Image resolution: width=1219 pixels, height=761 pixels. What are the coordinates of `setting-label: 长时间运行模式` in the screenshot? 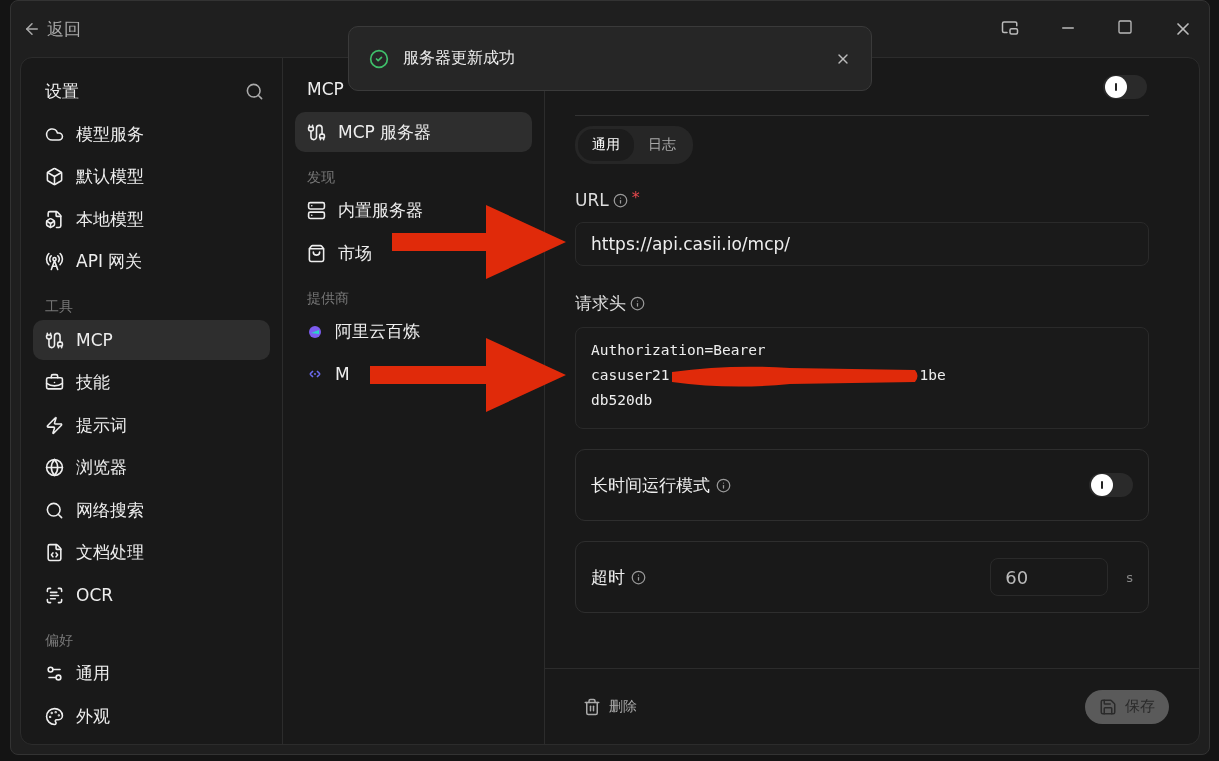 It's located at (650, 485).